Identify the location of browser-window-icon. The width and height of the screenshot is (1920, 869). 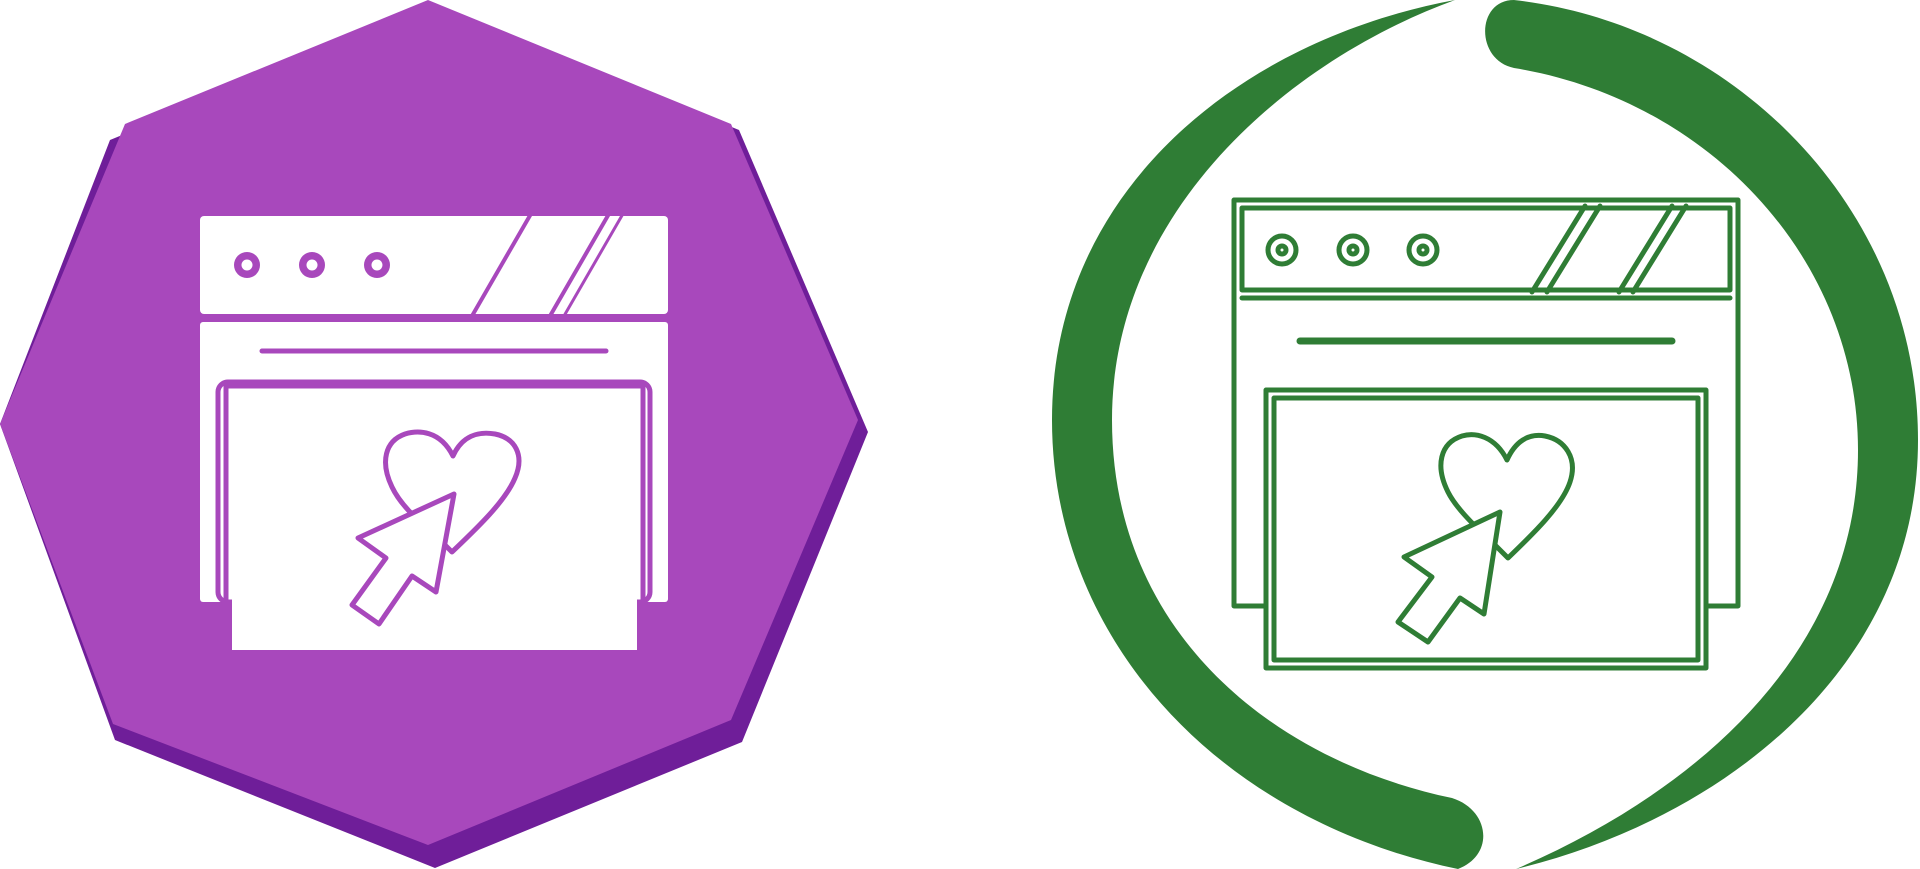
(1486, 434).